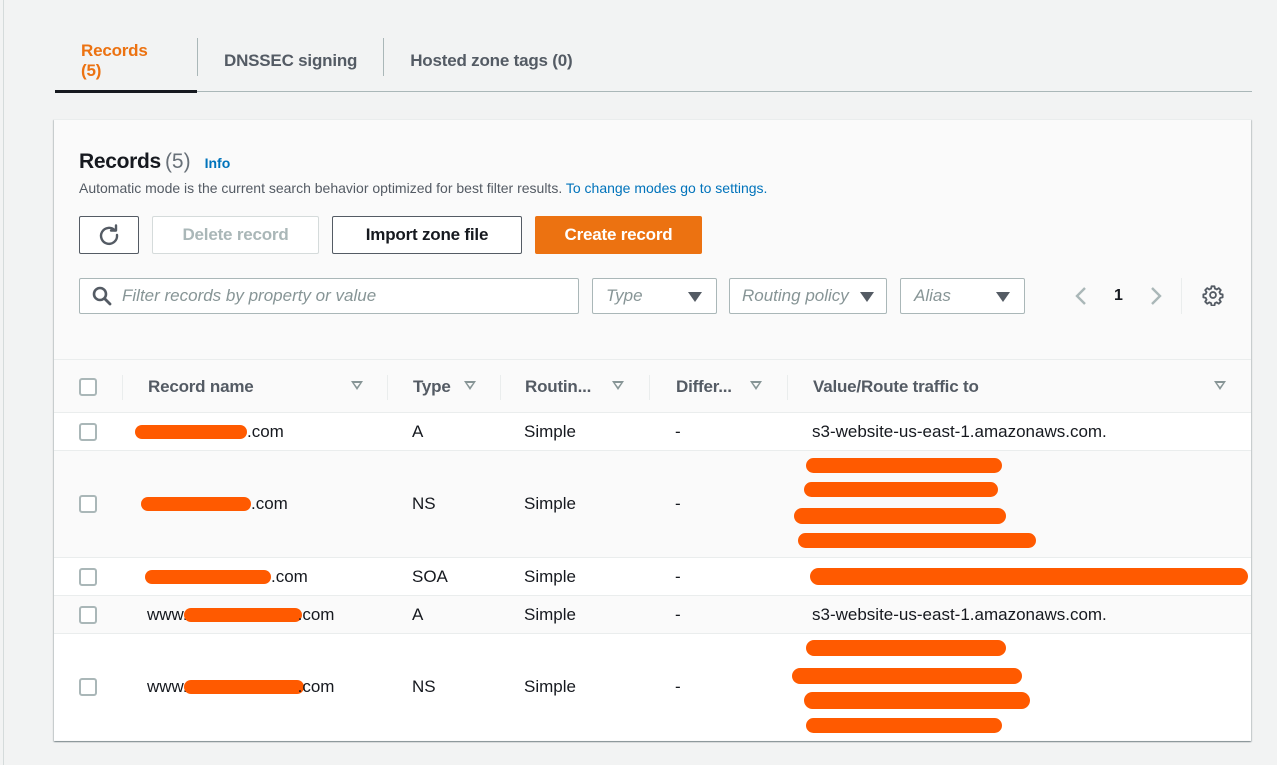 The image size is (1277, 765). I want to click on column-label: Type, so click(432, 386).